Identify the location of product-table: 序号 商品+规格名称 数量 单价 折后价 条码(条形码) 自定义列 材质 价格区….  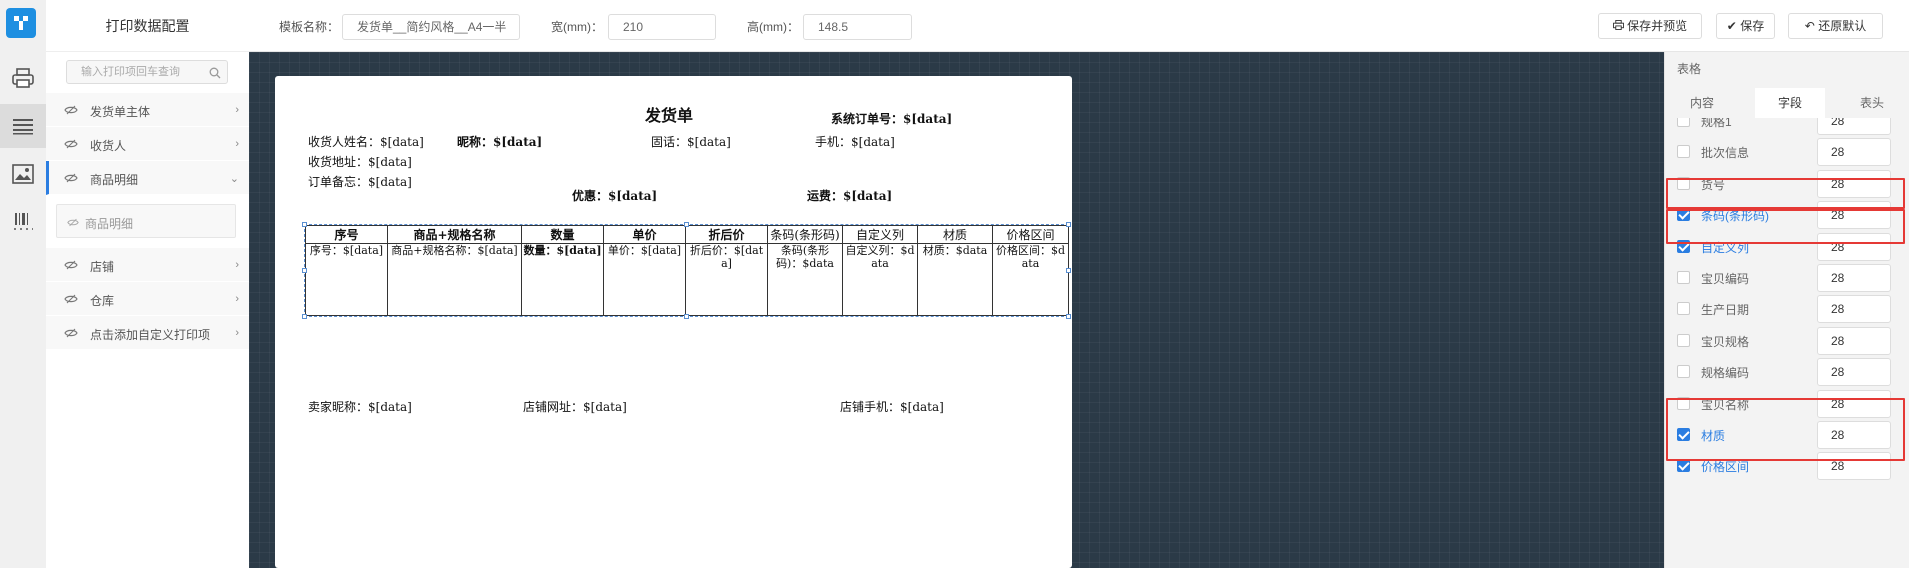
(686, 270).